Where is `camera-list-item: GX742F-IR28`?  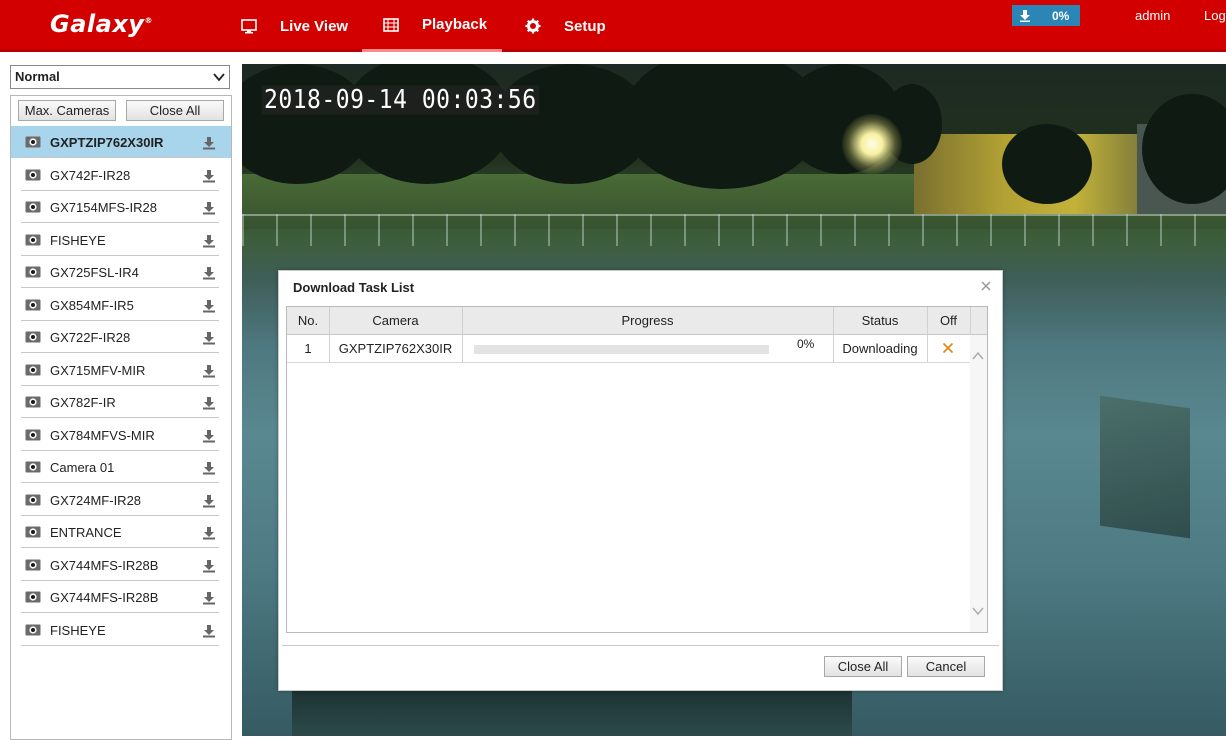
camera-list-item: GX742F-IR28 is located at coordinates (121, 175).